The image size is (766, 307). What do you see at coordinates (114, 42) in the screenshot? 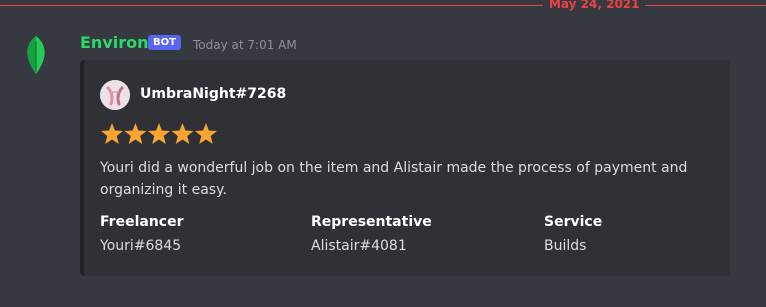
I see `bot-username: Environ` at bounding box center [114, 42].